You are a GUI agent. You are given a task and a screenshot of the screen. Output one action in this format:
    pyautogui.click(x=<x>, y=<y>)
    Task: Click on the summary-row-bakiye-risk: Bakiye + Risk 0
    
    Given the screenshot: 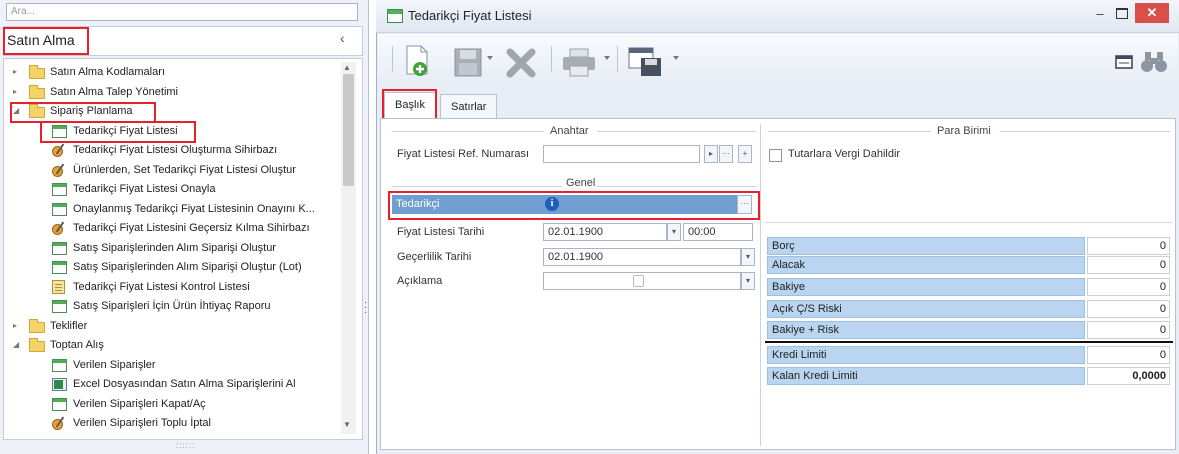 What is the action you would take?
    pyautogui.click(x=968, y=330)
    